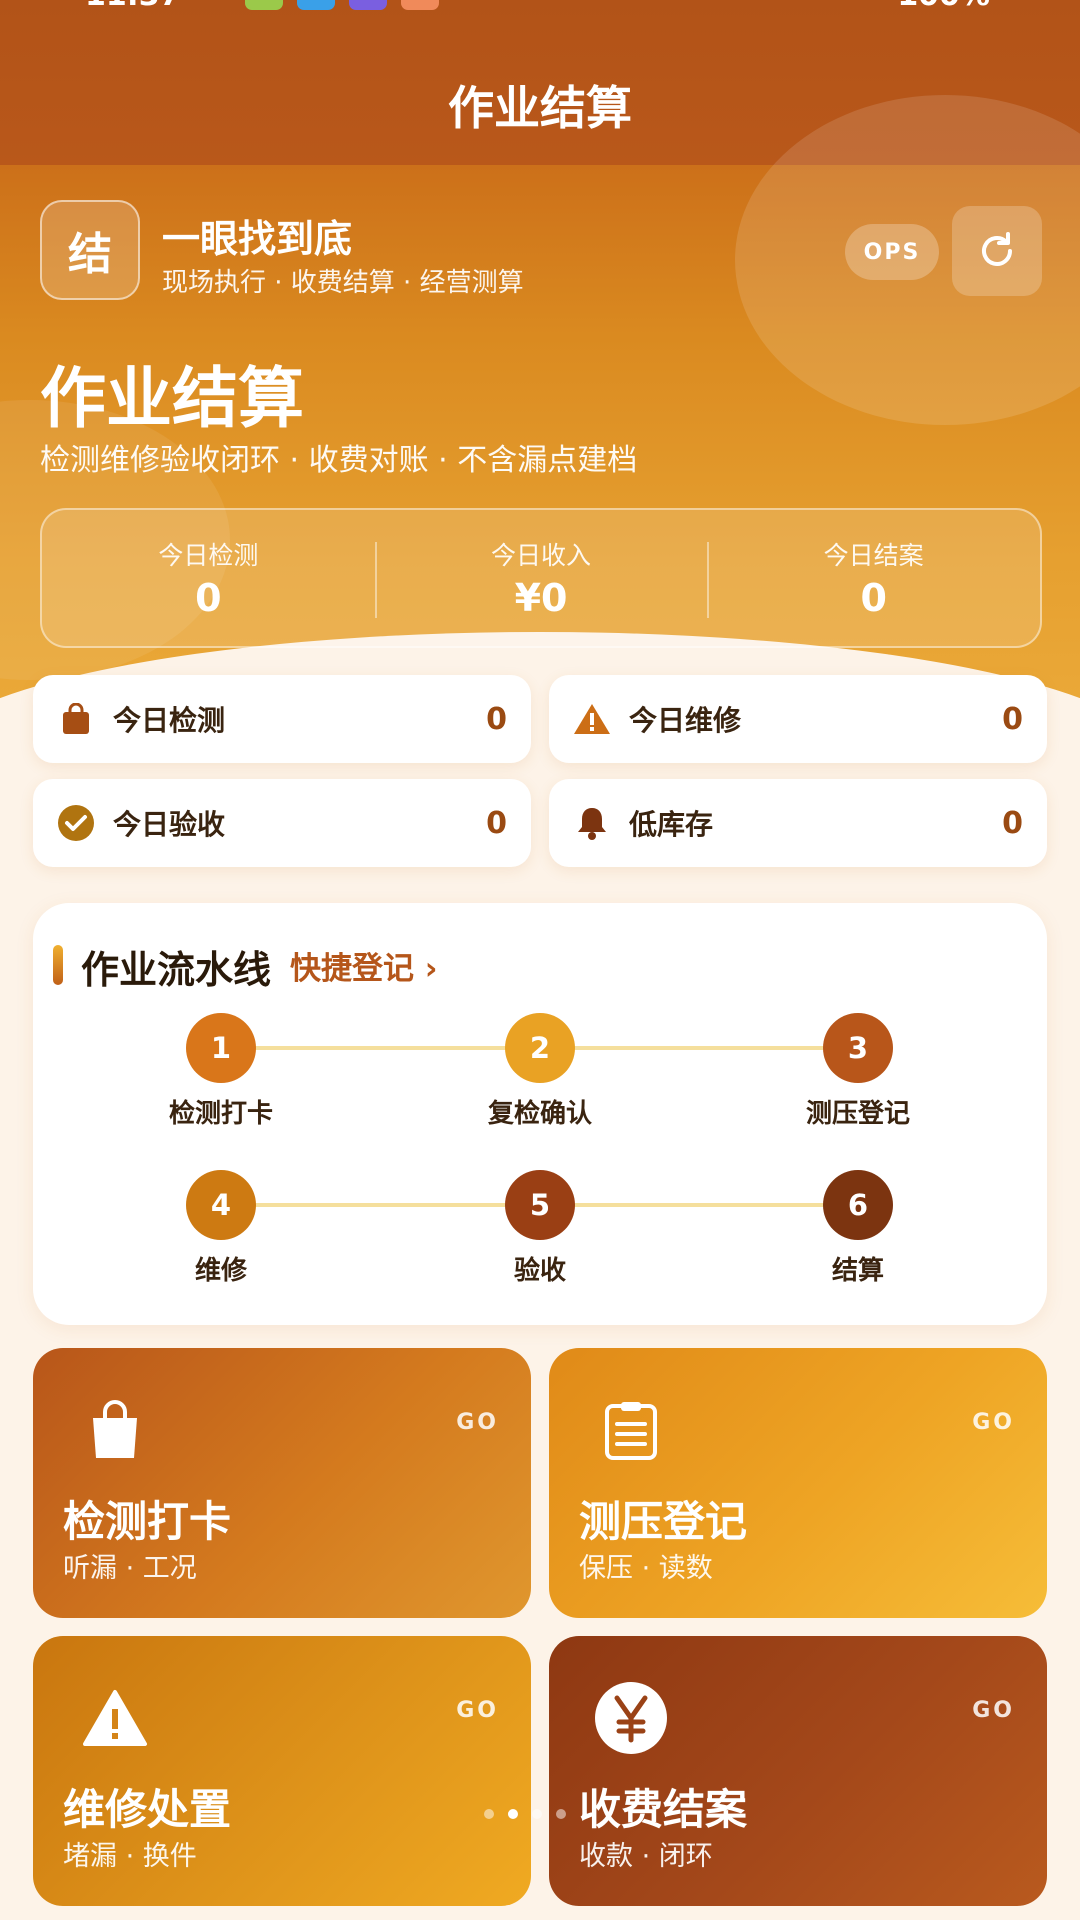  I want to click on stat-today-closed: 今日结案 0, so click(873, 578).